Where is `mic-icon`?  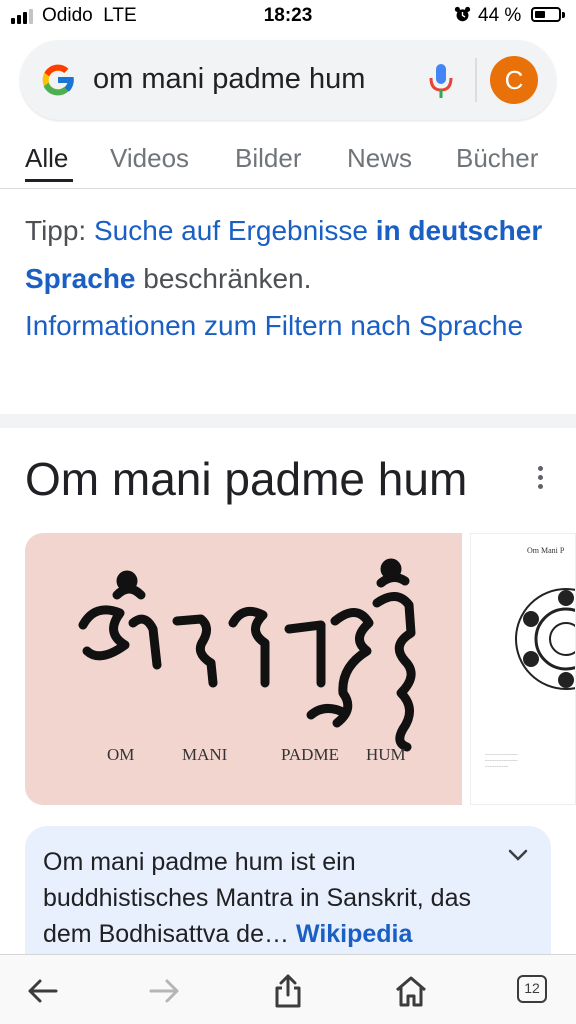 mic-icon is located at coordinates (441, 81).